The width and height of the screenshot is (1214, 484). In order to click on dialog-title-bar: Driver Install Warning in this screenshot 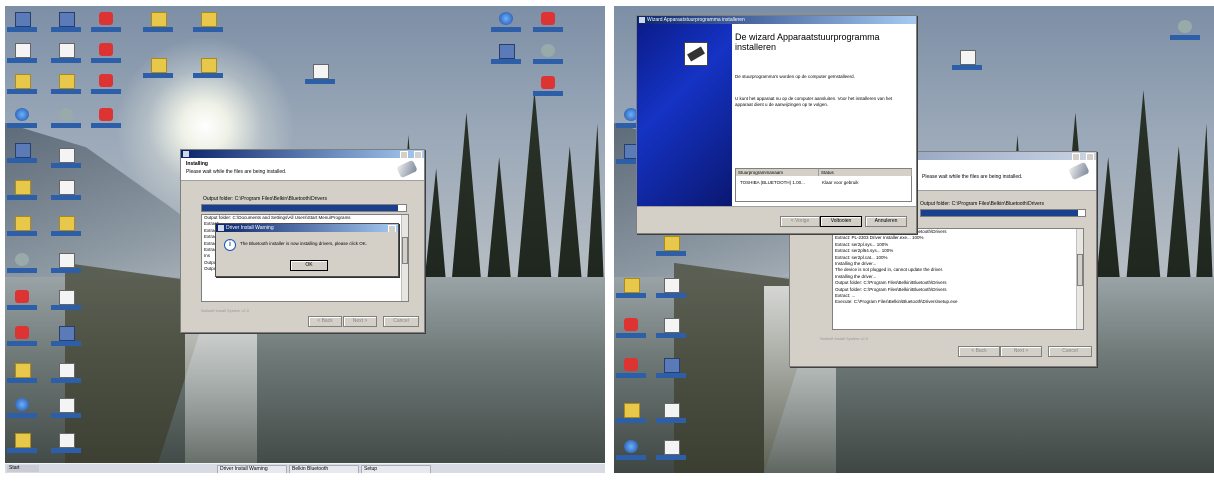, I will do `click(307, 228)`.